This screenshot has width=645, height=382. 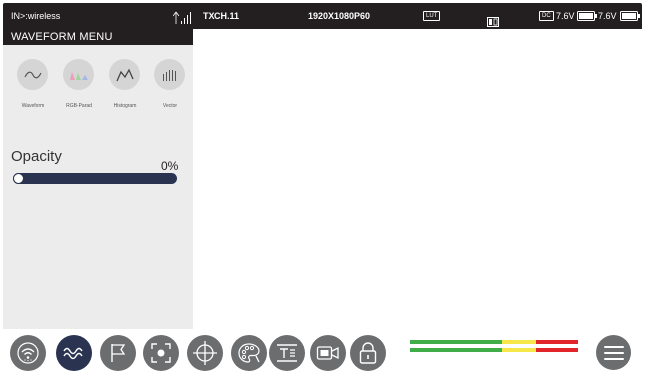 I want to click on text-overlay-button, so click(x=287, y=353).